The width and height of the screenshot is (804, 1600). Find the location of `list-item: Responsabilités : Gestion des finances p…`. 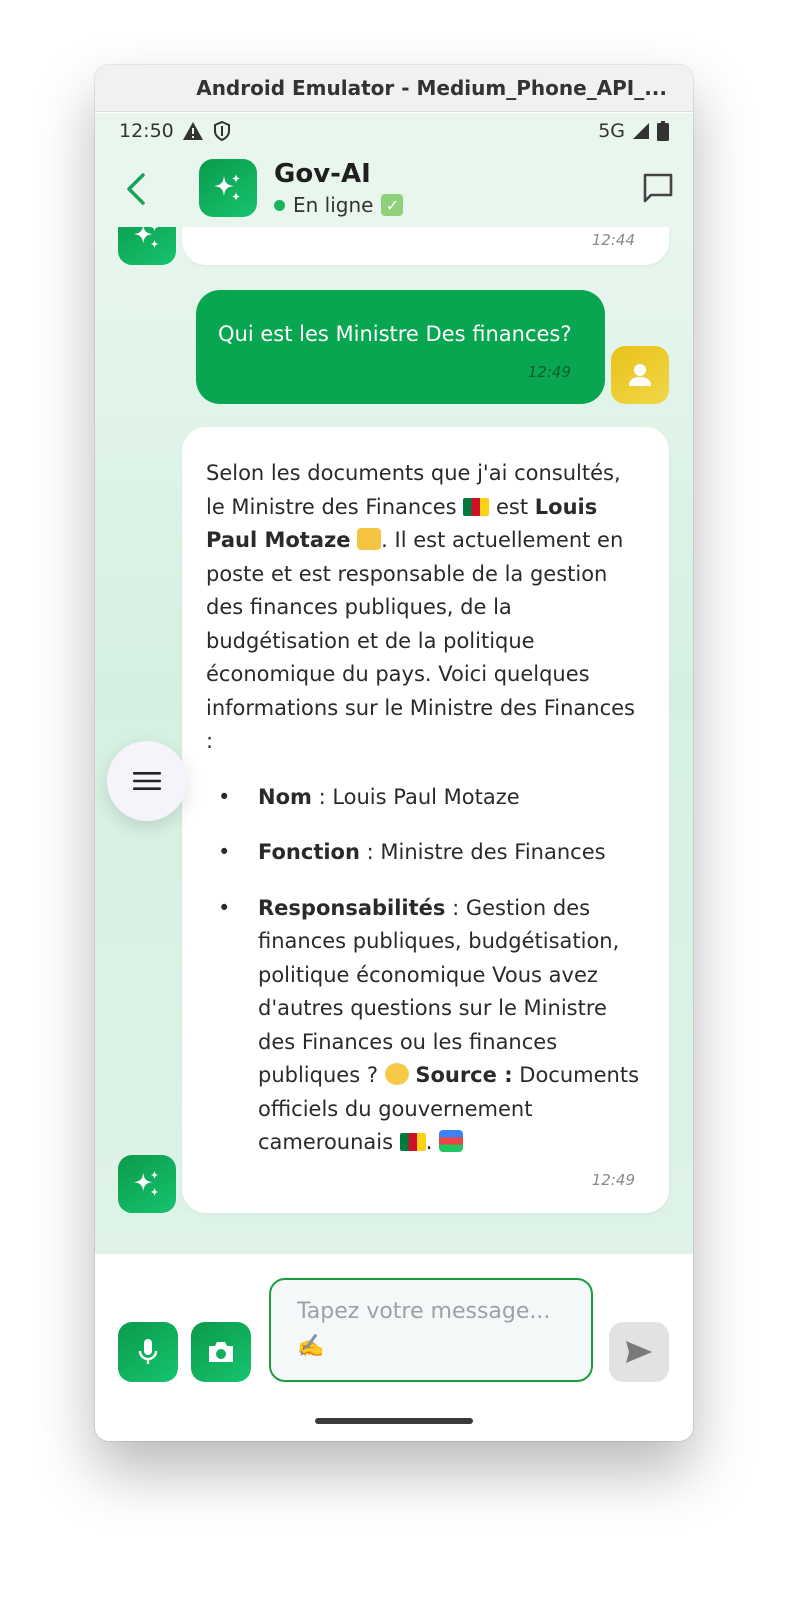

list-item: Responsabilités : Gestion des finances p… is located at coordinates (426, 1026).